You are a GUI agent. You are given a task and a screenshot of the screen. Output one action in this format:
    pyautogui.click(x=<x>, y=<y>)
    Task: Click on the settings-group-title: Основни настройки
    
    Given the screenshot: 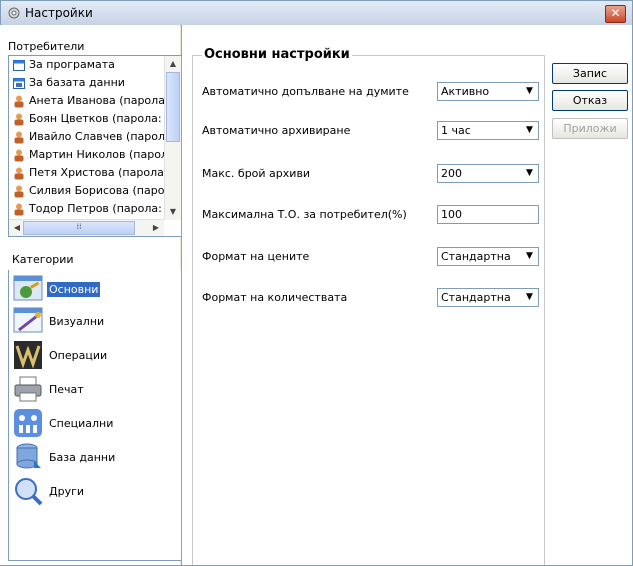 What is the action you would take?
    pyautogui.click(x=277, y=54)
    